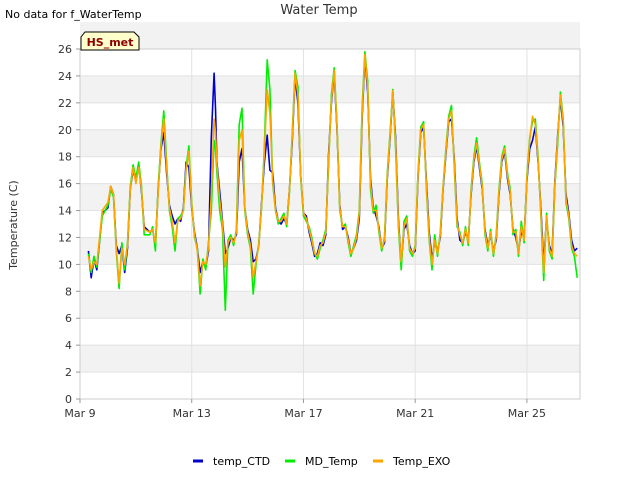 The height and width of the screenshot is (480, 640). Describe the element at coordinates (527, 413) in the screenshot. I see `x-tick-label: Mar 25` at that location.